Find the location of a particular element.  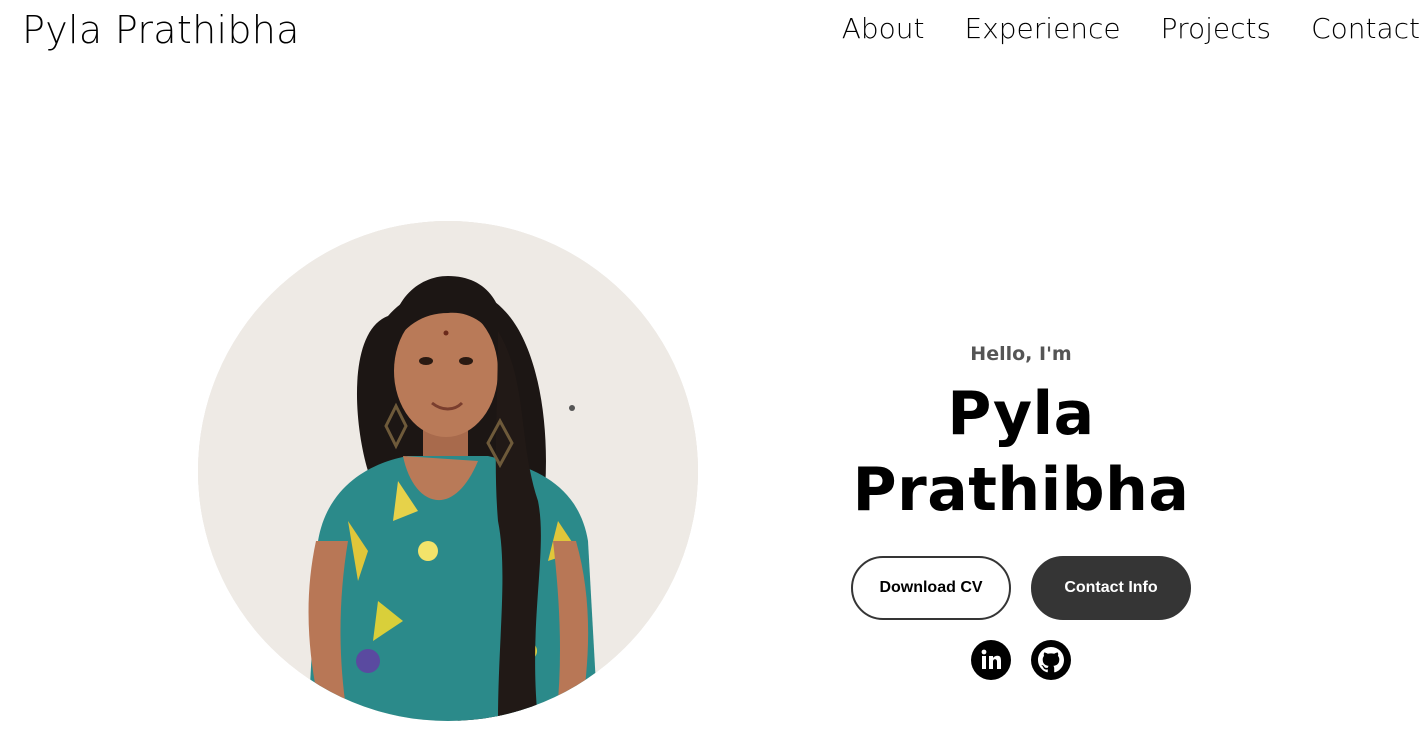

nav-link-projects: Projects is located at coordinates (1216, 28).